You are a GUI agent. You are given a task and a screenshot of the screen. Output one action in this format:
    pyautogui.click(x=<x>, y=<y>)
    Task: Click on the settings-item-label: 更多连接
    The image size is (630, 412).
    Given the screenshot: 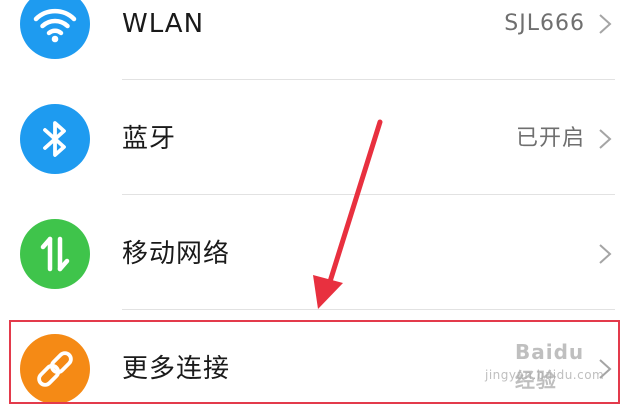 What is the action you would take?
    pyautogui.click(x=176, y=369)
    